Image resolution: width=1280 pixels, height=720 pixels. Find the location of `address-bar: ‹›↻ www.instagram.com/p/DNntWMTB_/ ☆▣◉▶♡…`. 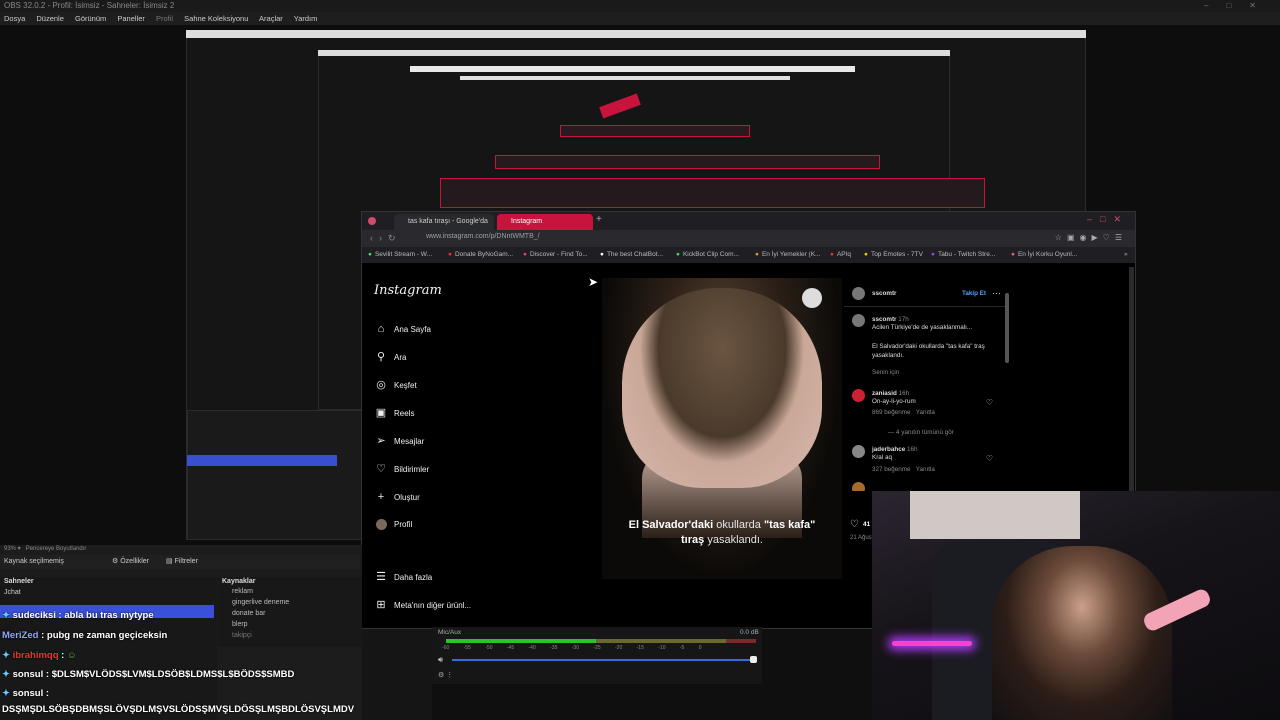

address-bar: ‹›↻ www.instagram.com/p/DNntWMTB_/ ☆▣◉▶♡… is located at coordinates (748, 238).